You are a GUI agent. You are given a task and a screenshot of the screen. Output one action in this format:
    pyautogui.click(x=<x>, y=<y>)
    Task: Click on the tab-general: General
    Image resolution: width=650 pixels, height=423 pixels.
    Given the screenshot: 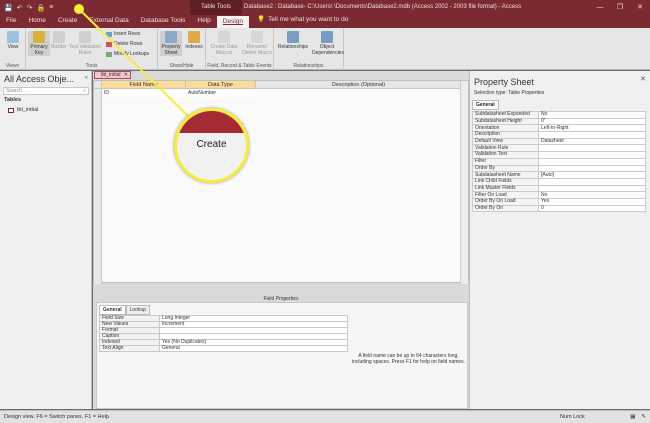 What is the action you would take?
    pyautogui.click(x=112, y=310)
    